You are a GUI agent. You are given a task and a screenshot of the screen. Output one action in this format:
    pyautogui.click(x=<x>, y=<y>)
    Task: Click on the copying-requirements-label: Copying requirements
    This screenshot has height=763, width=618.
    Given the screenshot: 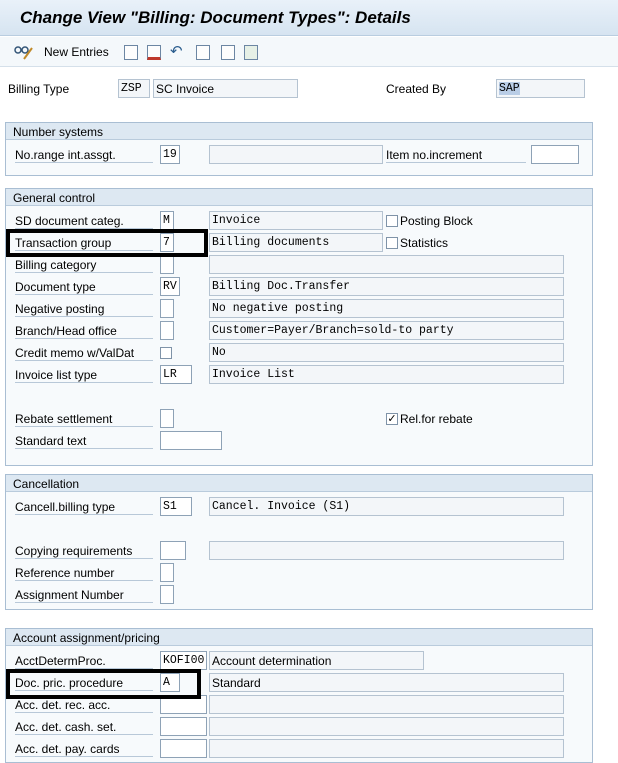 What is the action you would take?
    pyautogui.click(x=84, y=551)
    